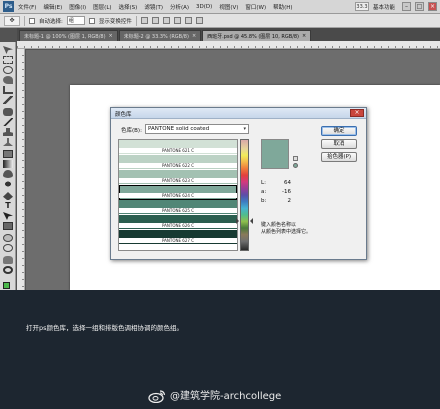 This screenshot has width=440, height=409. Describe the element at coordinates (287, 183) in the screenshot. I see `lab-l-value: 64` at that location.